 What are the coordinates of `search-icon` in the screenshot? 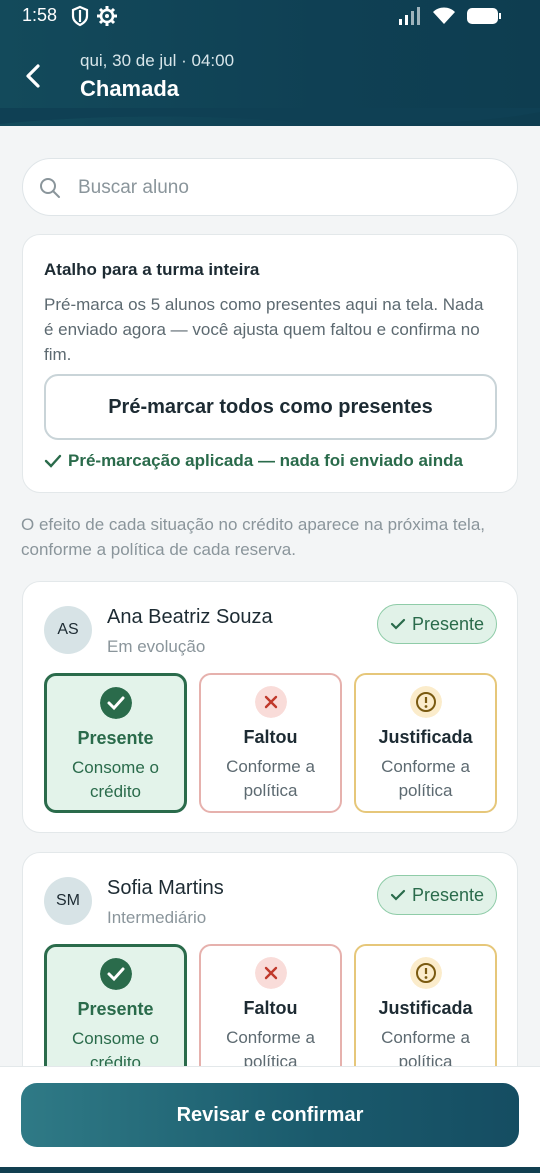 It's located at (50, 188).